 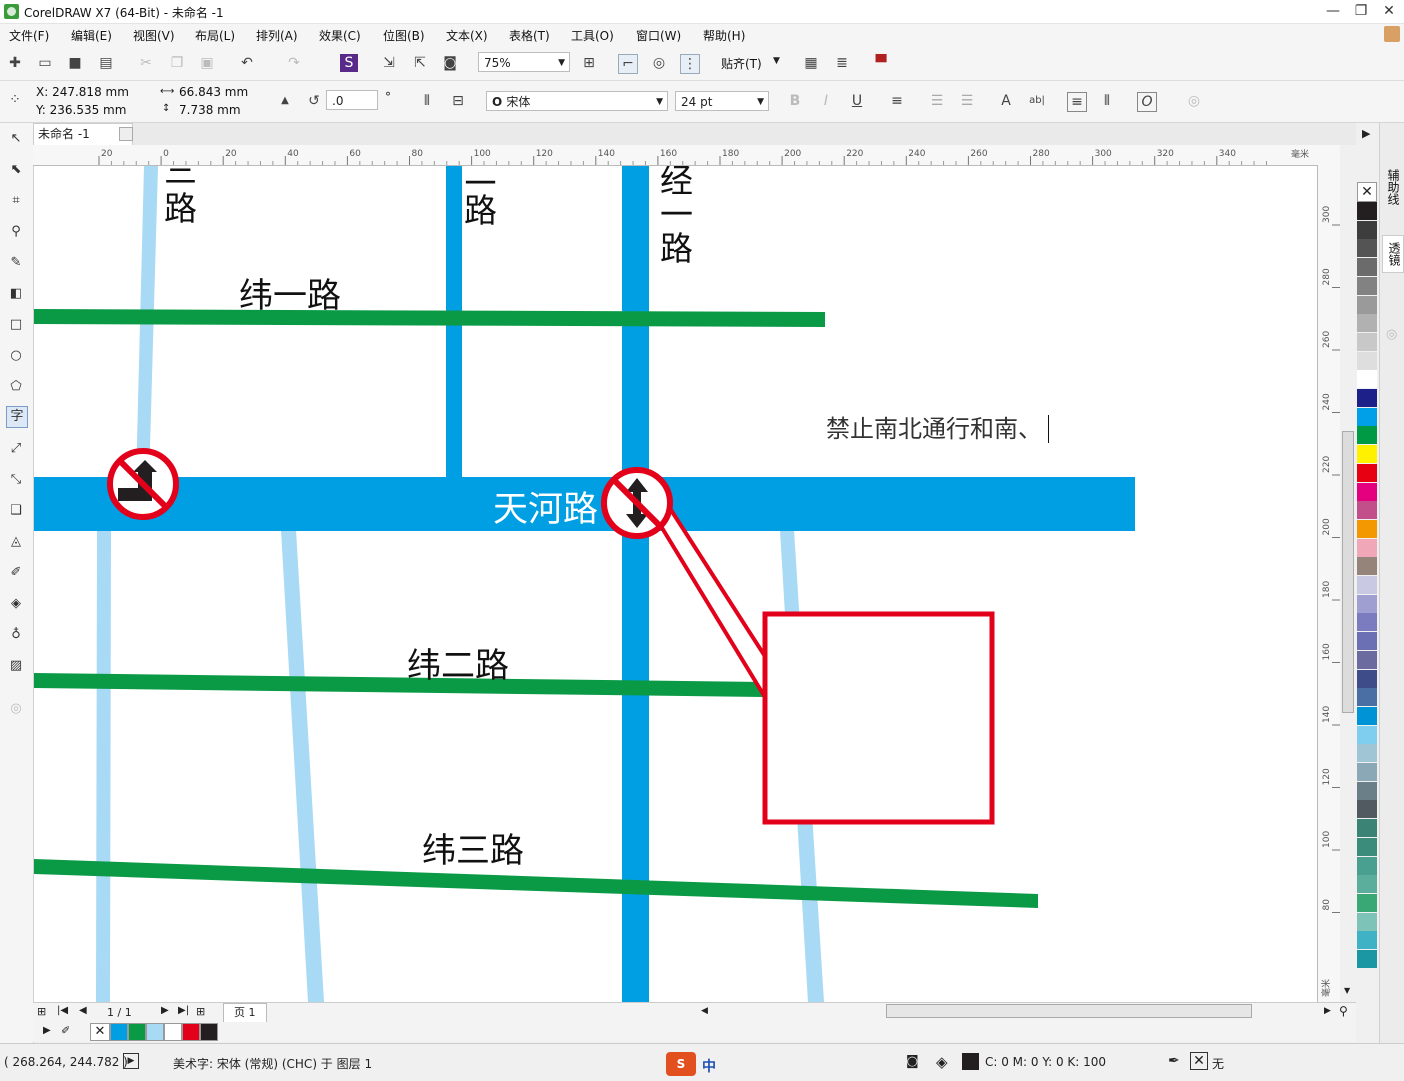 I want to click on horizontal-text-icon: ≡, so click(x=1077, y=102).